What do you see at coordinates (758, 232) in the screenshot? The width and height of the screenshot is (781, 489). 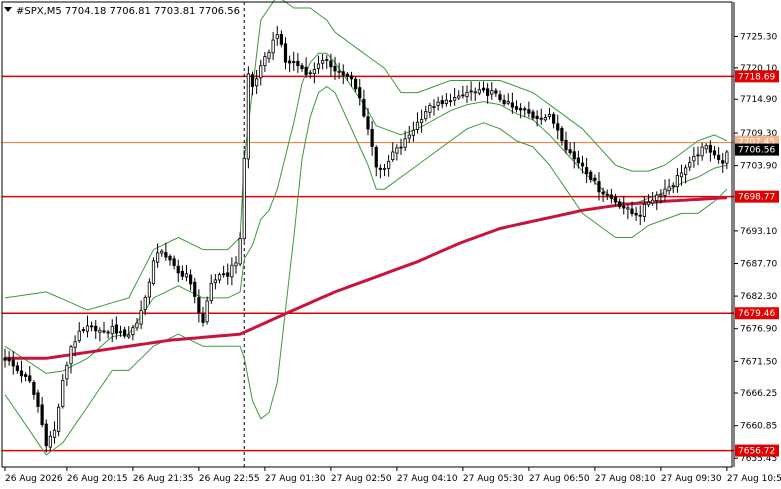 I see `y-tick-label: 7693.10` at bounding box center [758, 232].